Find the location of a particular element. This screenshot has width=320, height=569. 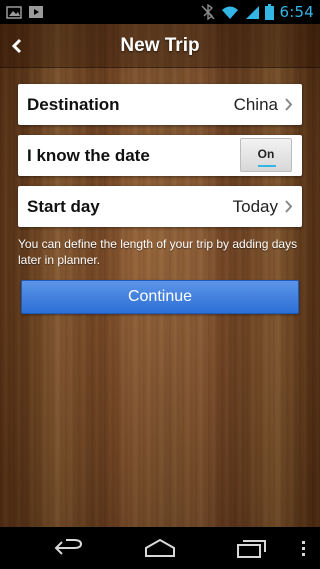

toggle-state-text: On is located at coordinates (266, 154).